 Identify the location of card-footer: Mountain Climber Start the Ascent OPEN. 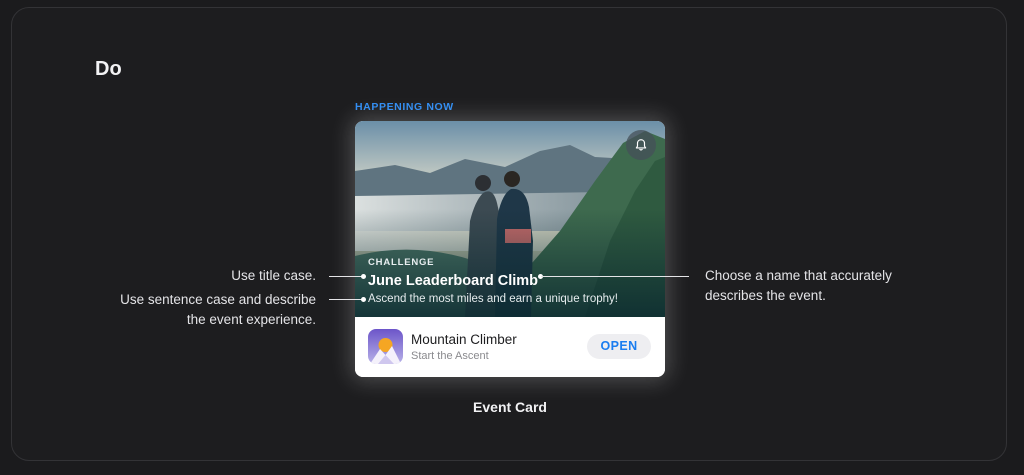
(510, 347).